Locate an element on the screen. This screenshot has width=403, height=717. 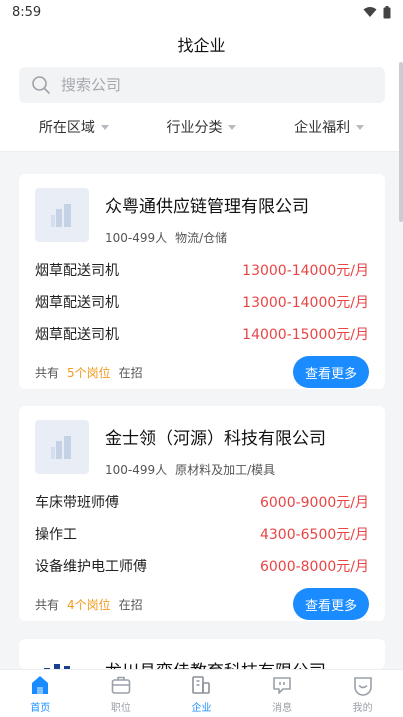
job-row: 操作工 4300-6500元/月 is located at coordinates (202, 534).